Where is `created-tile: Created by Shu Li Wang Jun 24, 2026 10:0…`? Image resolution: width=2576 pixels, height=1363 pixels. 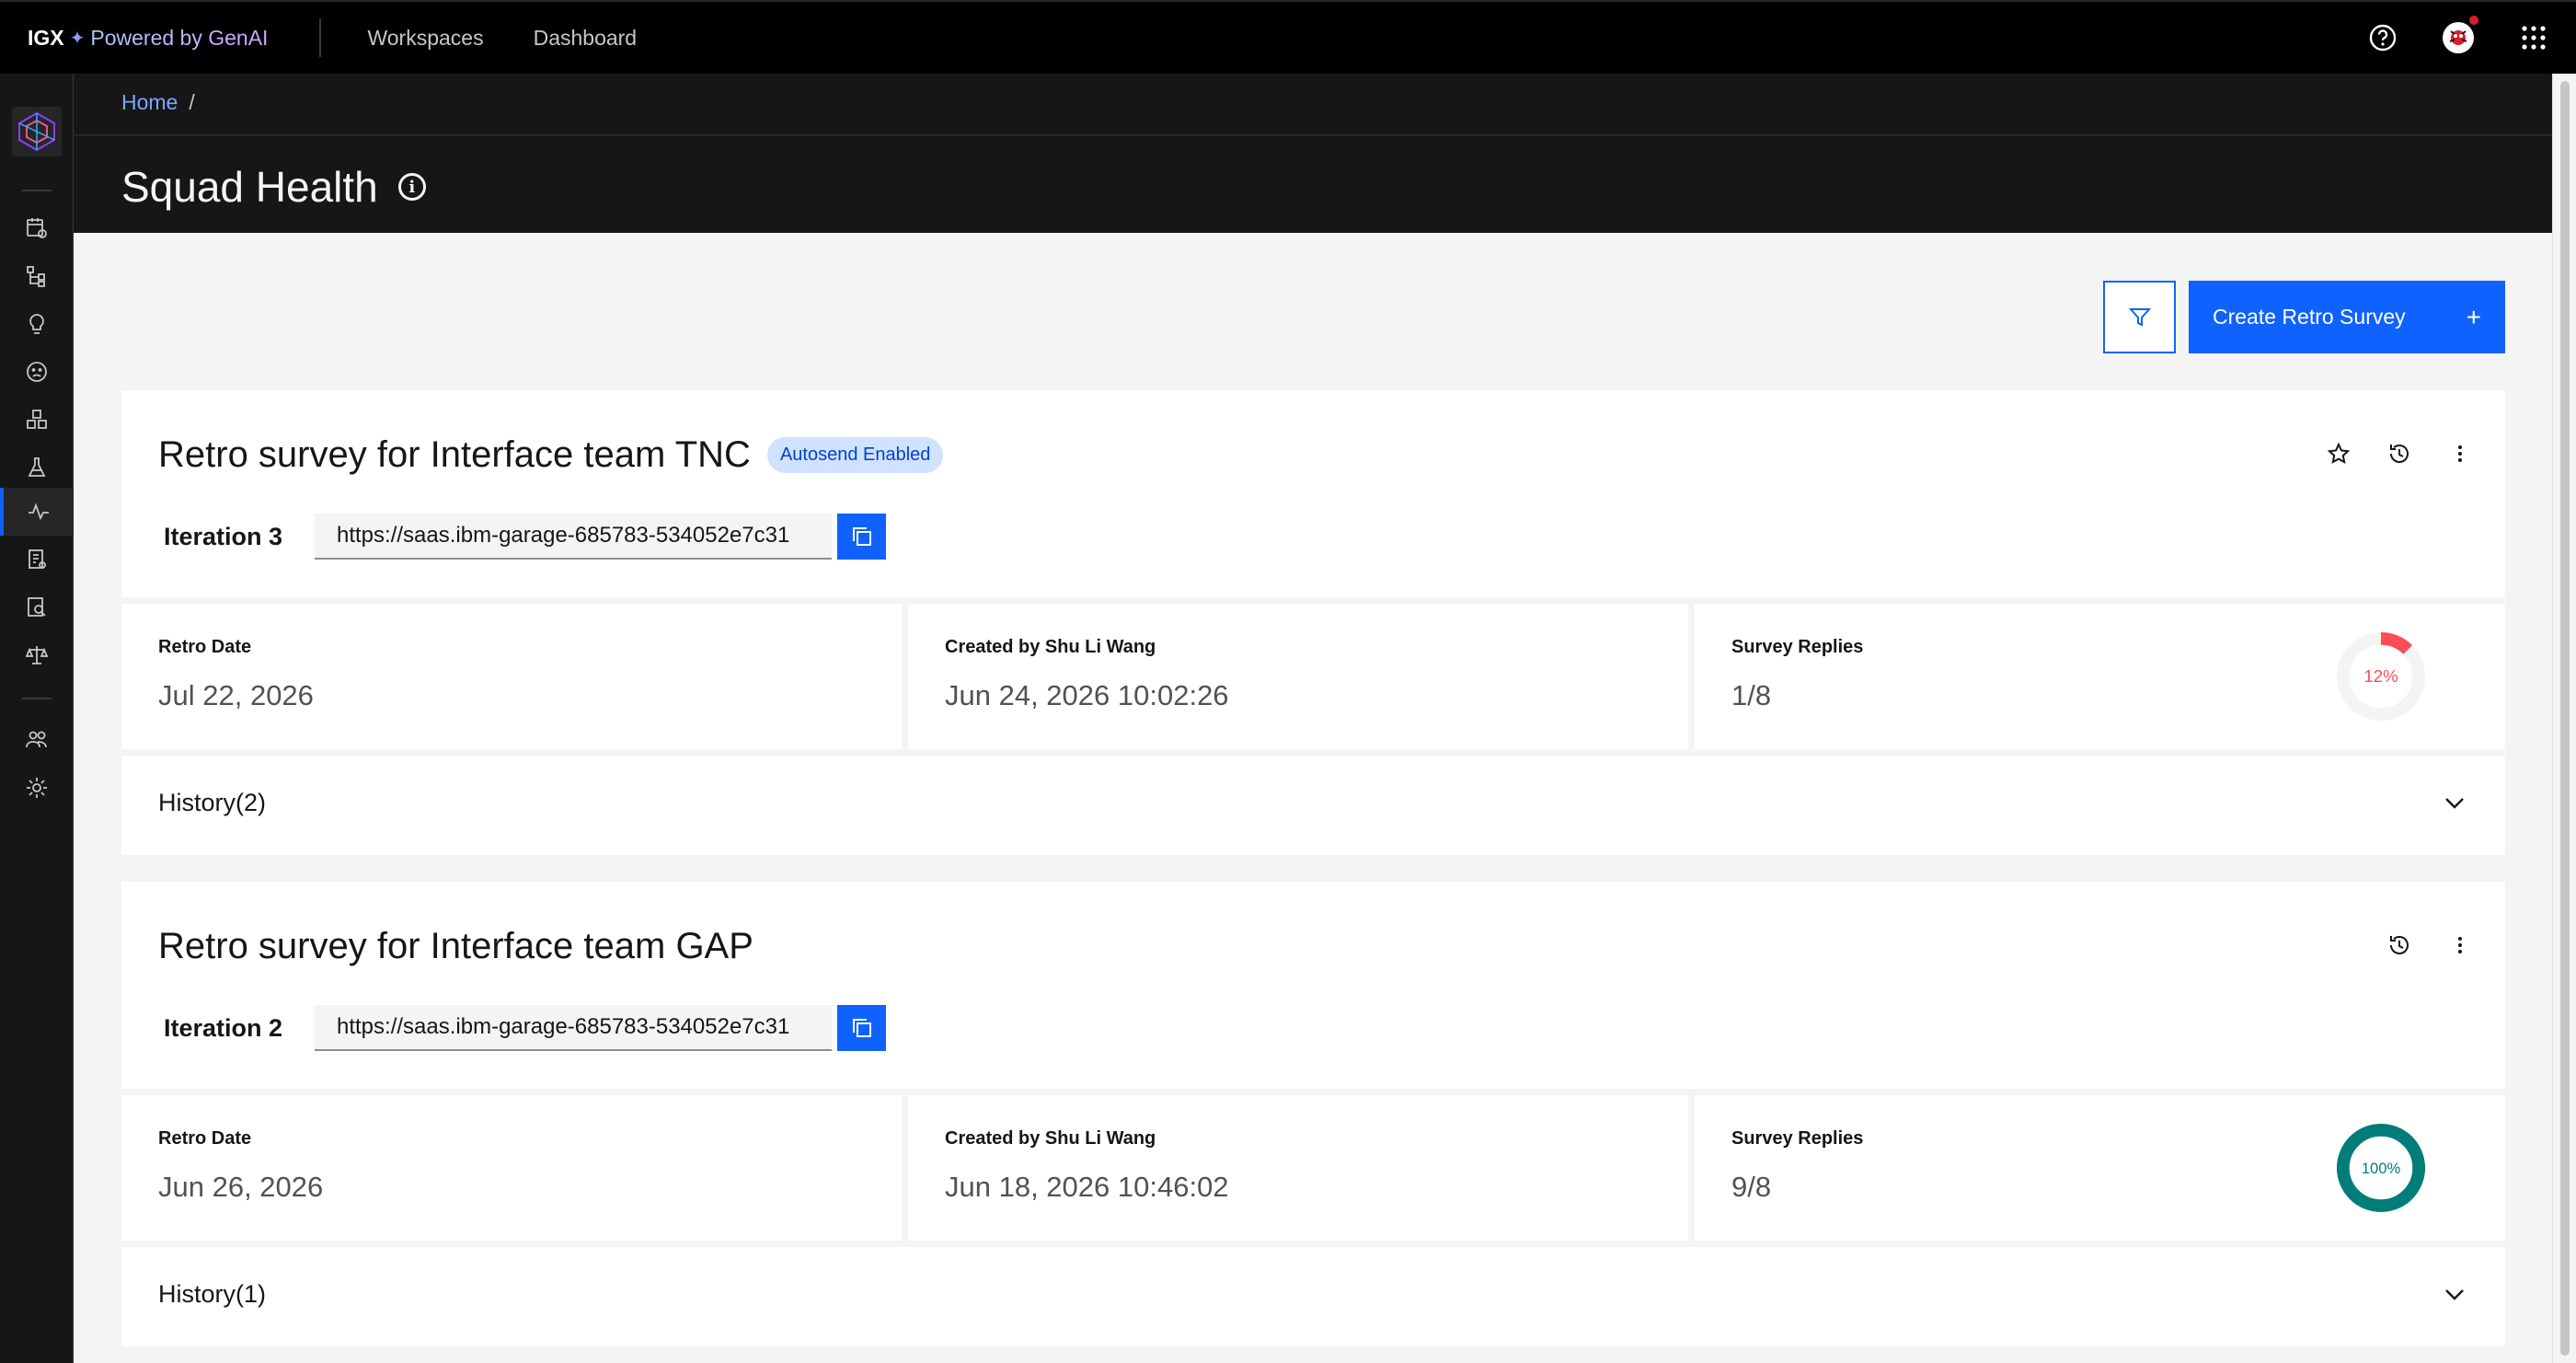
created-tile: Created by Shu Li Wang Jun 24, 2026 10:0… is located at coordinates (1298, 676).